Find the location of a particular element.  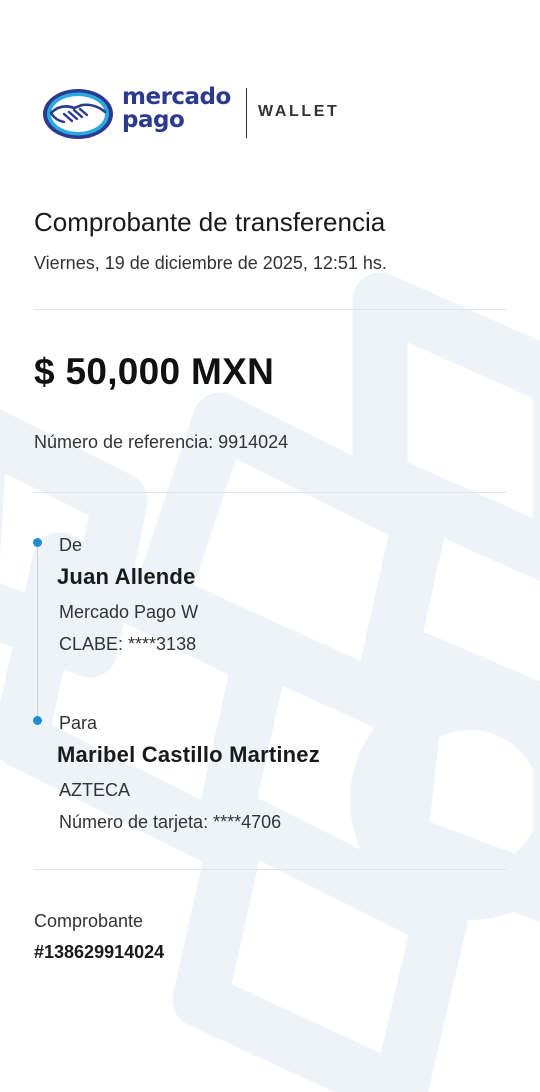

sender-dot-icon is located at coordinates (37, 542).